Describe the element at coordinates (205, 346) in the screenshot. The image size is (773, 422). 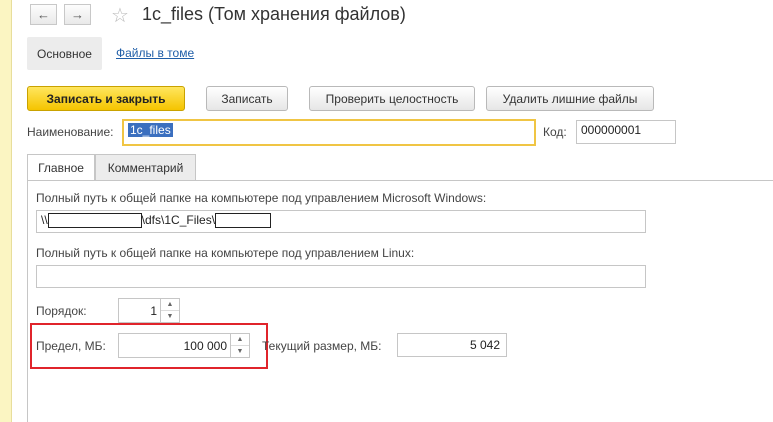
I see `limit-value: 100 000` at that location.